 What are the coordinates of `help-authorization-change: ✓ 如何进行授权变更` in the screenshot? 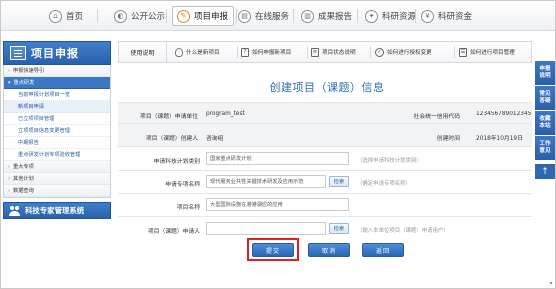 It's located at (403, 52).